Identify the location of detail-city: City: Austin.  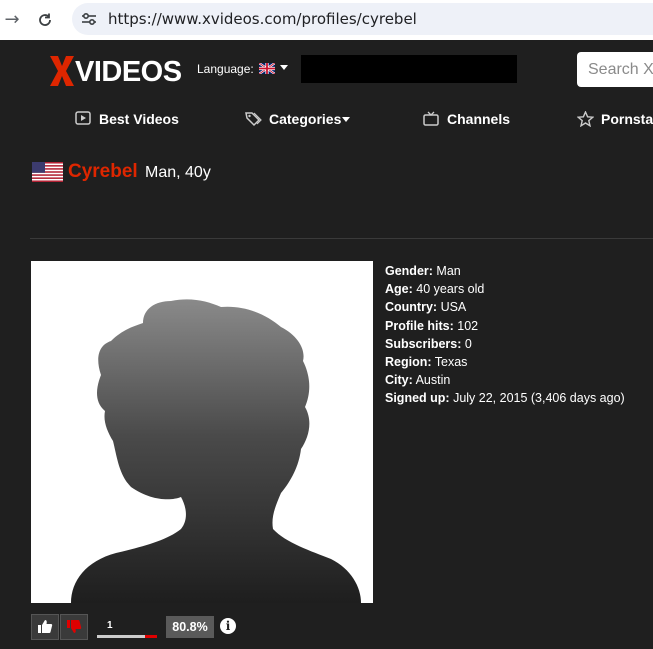
(418, 380).